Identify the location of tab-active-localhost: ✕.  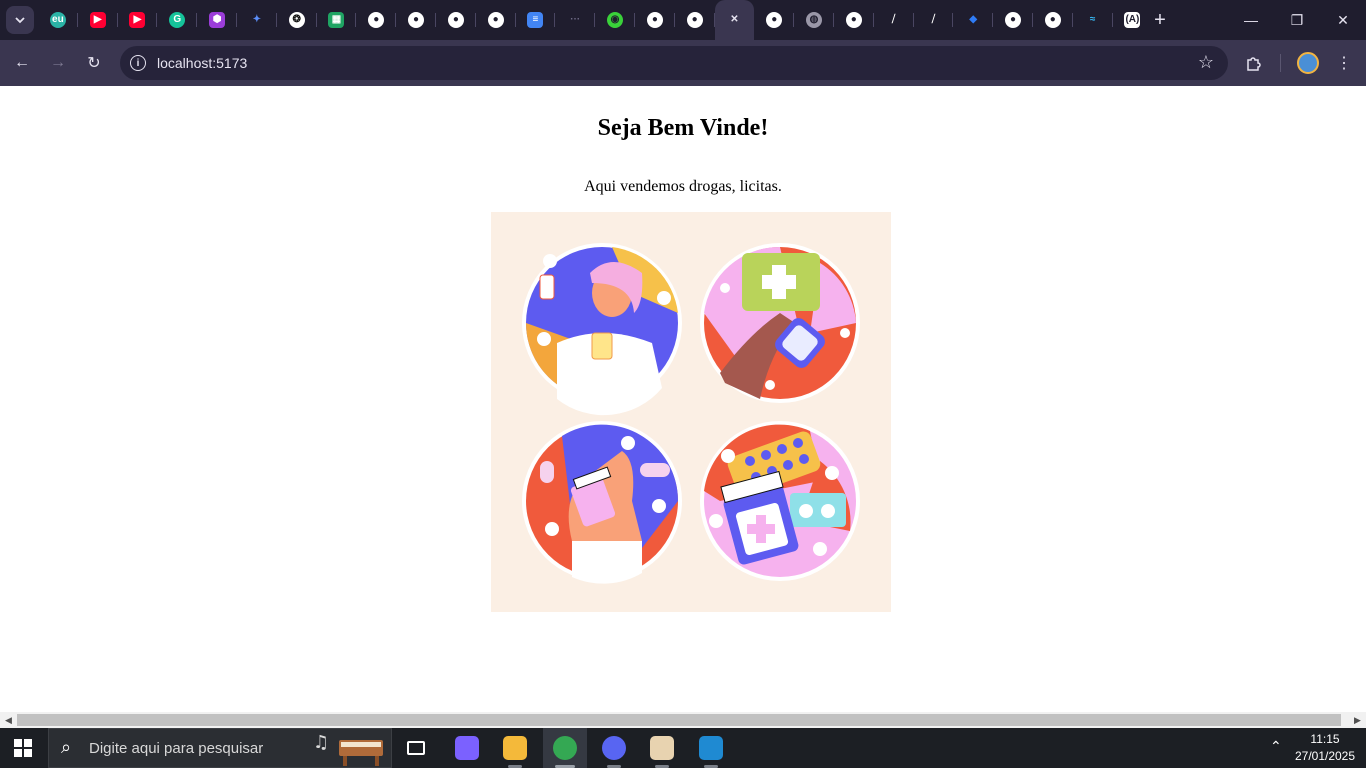
(734, 20).